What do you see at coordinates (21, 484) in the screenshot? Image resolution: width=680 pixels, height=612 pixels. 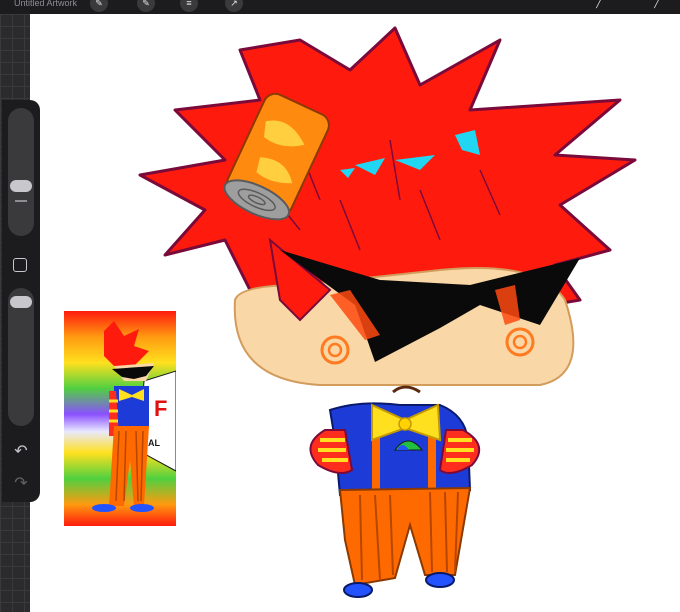 I see `redo-icon: ↷` at bounding box center [21, 484].